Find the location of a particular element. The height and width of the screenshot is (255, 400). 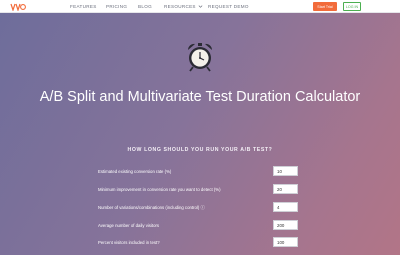

nav-link-blog: BLOG is located at coordinates (145, 6).